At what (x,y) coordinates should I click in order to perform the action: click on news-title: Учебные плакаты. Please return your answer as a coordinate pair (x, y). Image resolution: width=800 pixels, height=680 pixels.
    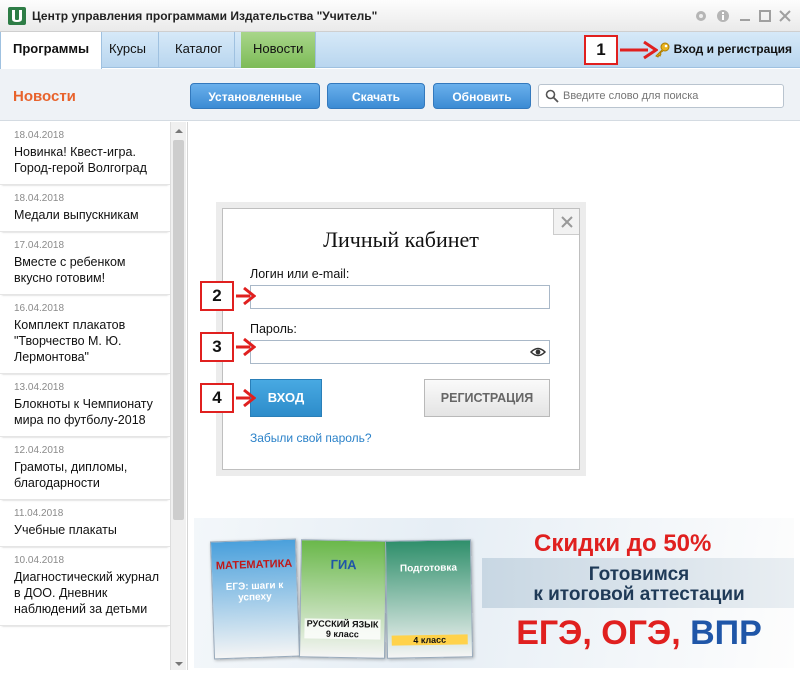
    Looking at the image, I should click on (65, 530).